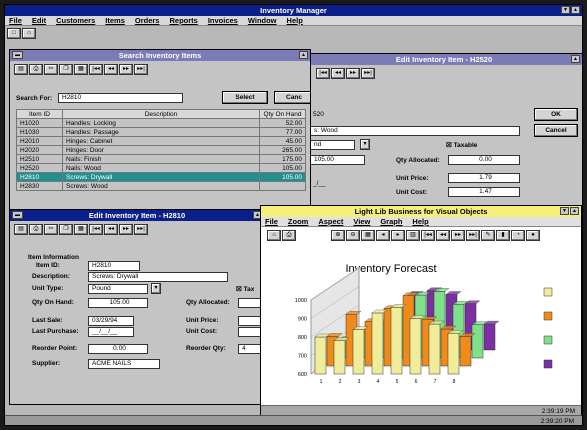 Image resolution: width=587 pixels, height=430 pixels. What do you see at coordinates (161, 177) in the screenshot?
I see `table-row: H2810 Screws: Drywall 105.00` at bounding box center [161, 177].